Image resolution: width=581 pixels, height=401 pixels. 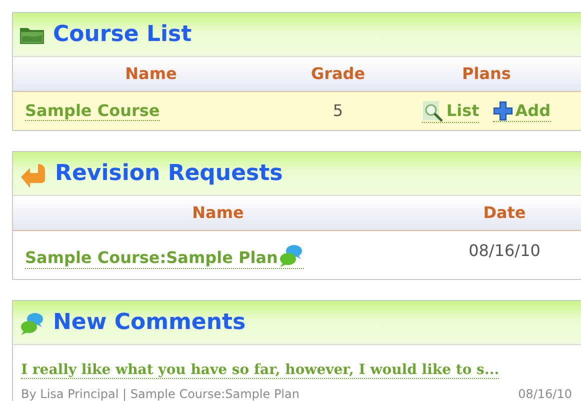 I want to click on comment-meta: By Lisa Principal | Sample Course:Sample Plan, so click(x=160, y=393).